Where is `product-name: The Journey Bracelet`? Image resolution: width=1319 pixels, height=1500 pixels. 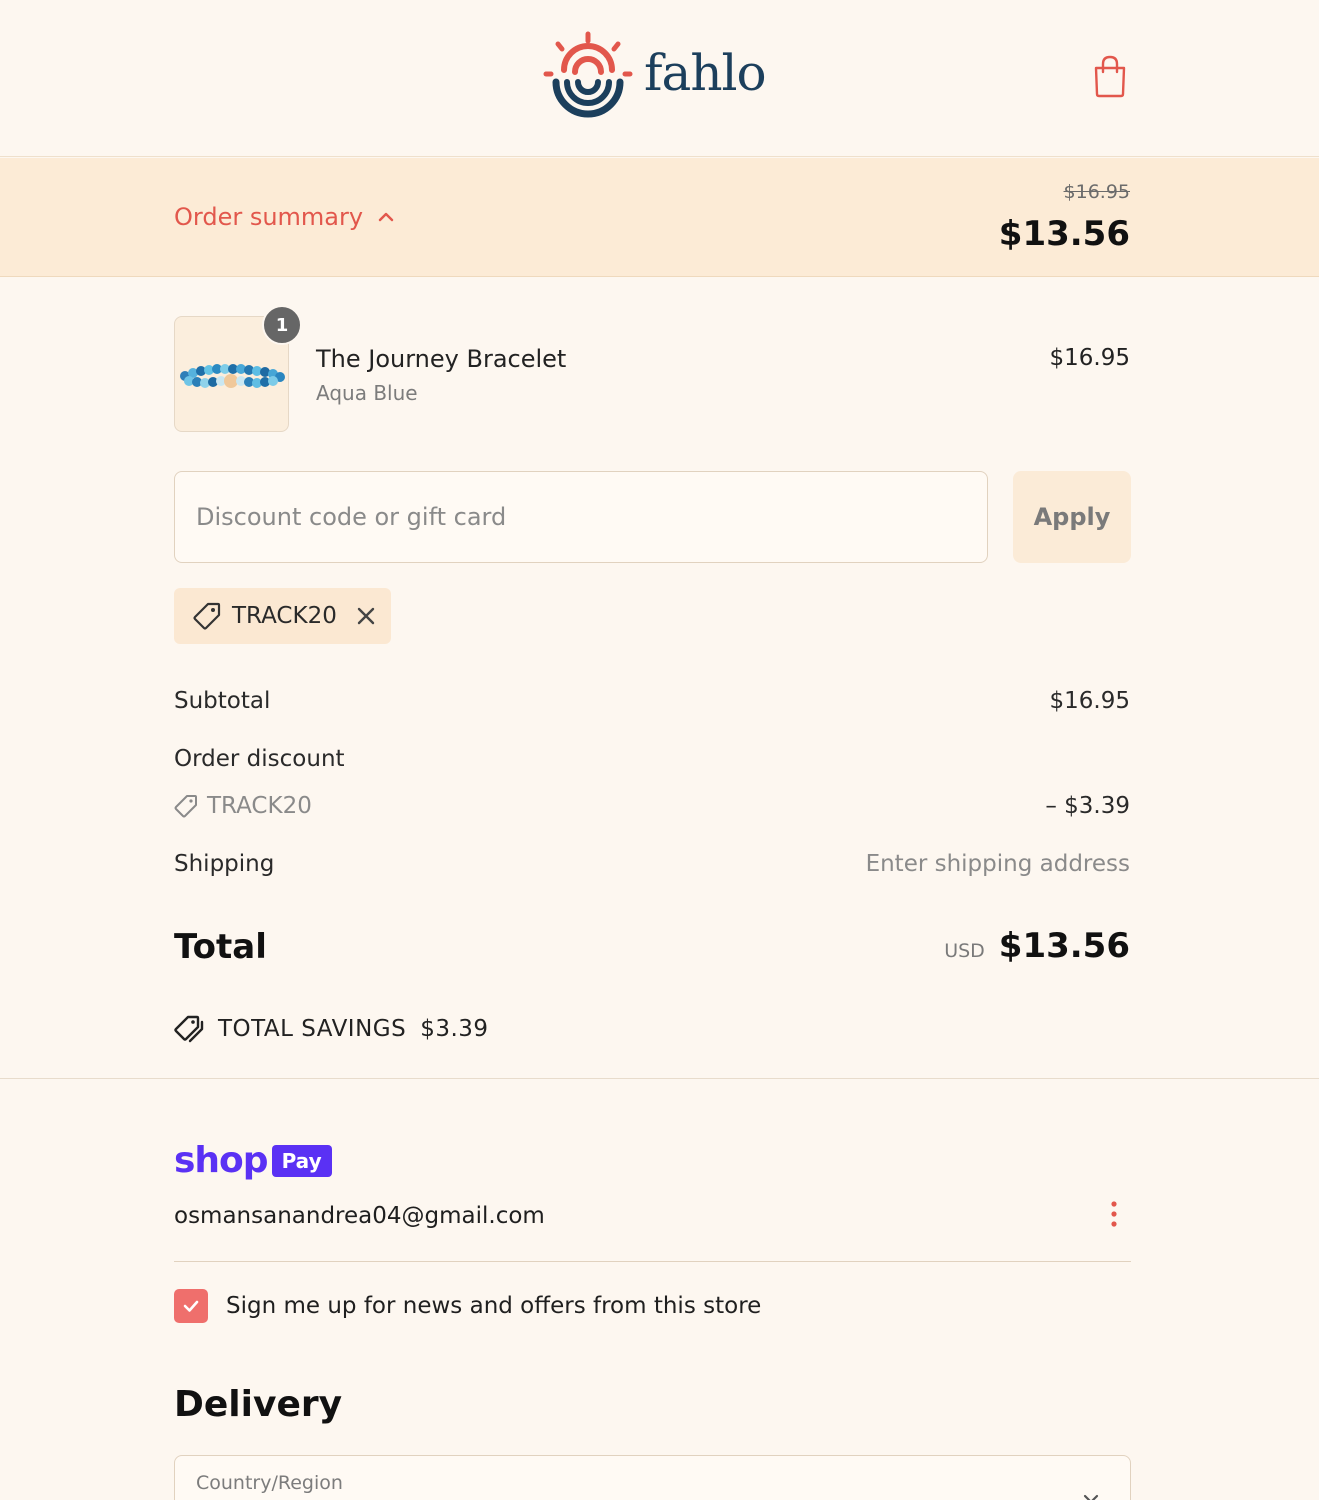 product-name: The Journey Bracelet is located at coordinates (441, 359).